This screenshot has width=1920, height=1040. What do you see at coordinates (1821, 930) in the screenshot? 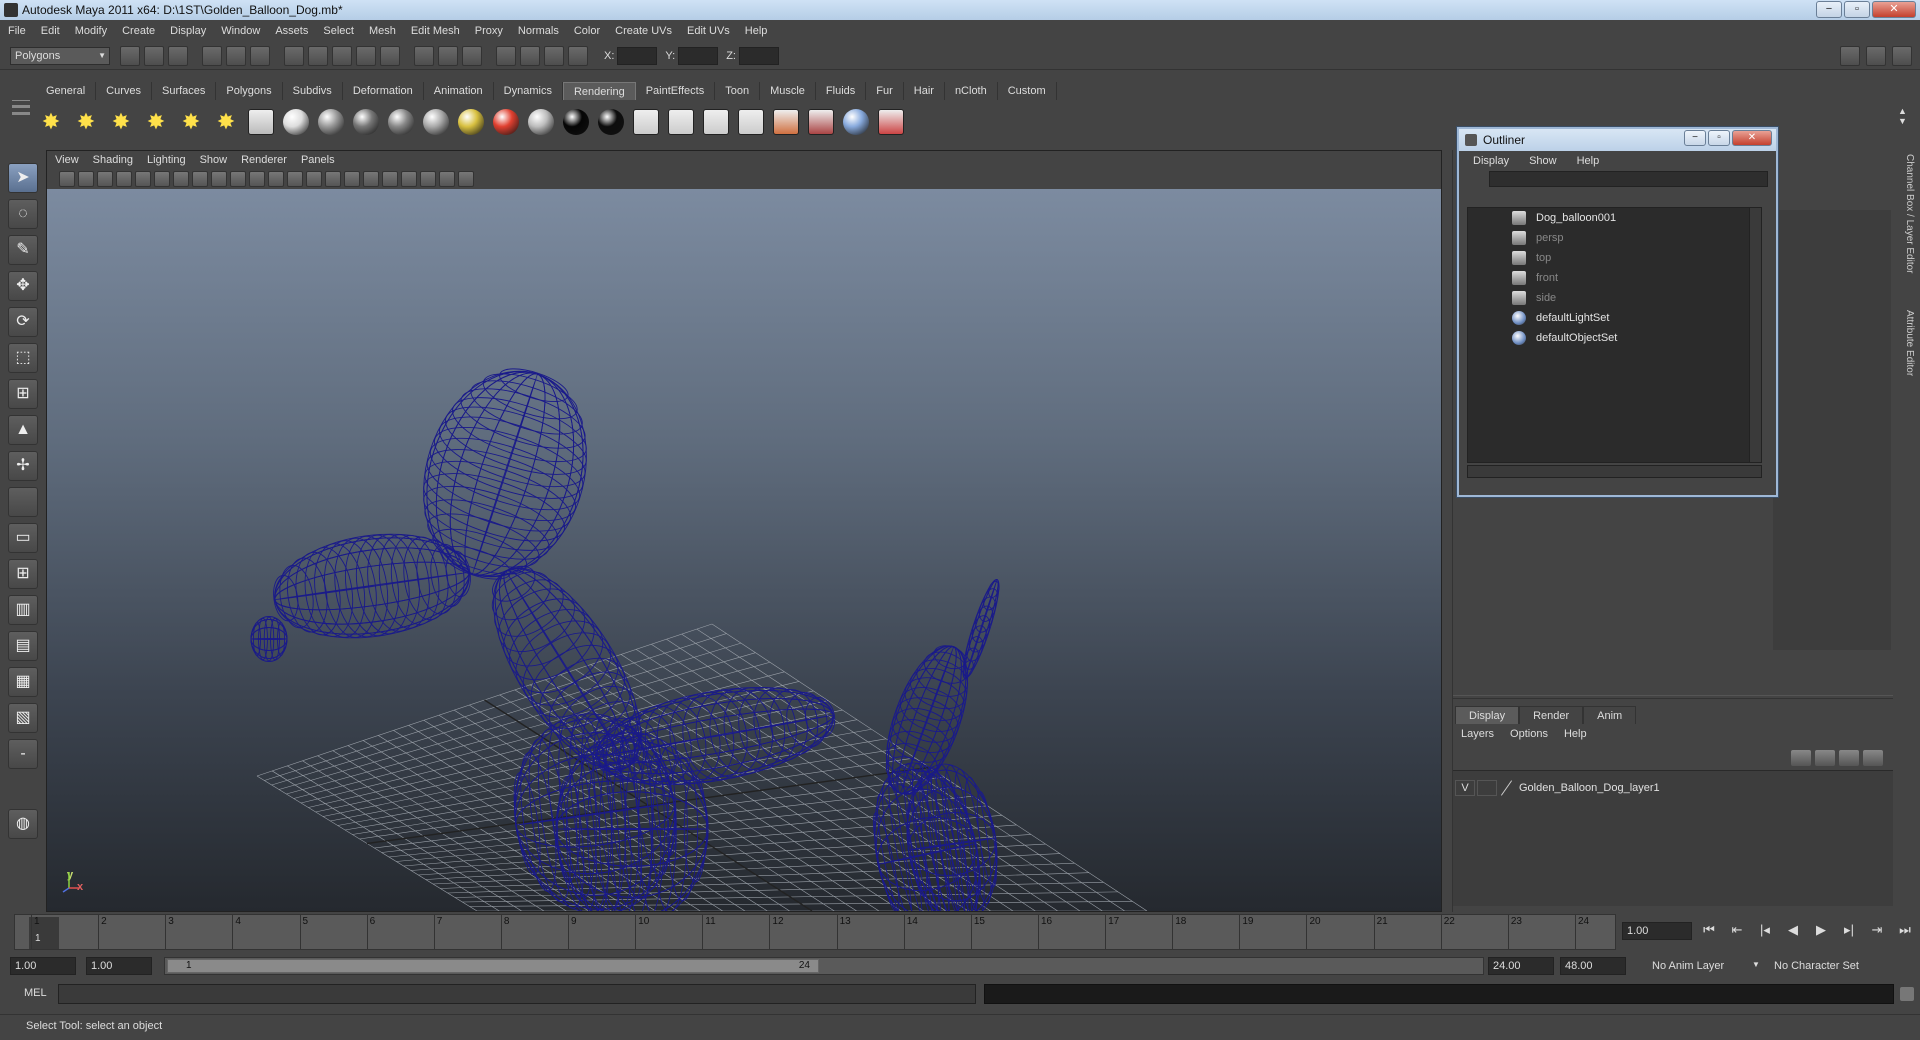
I see `play-forwards-icon: ▶` at bounding box center [1821, 930].